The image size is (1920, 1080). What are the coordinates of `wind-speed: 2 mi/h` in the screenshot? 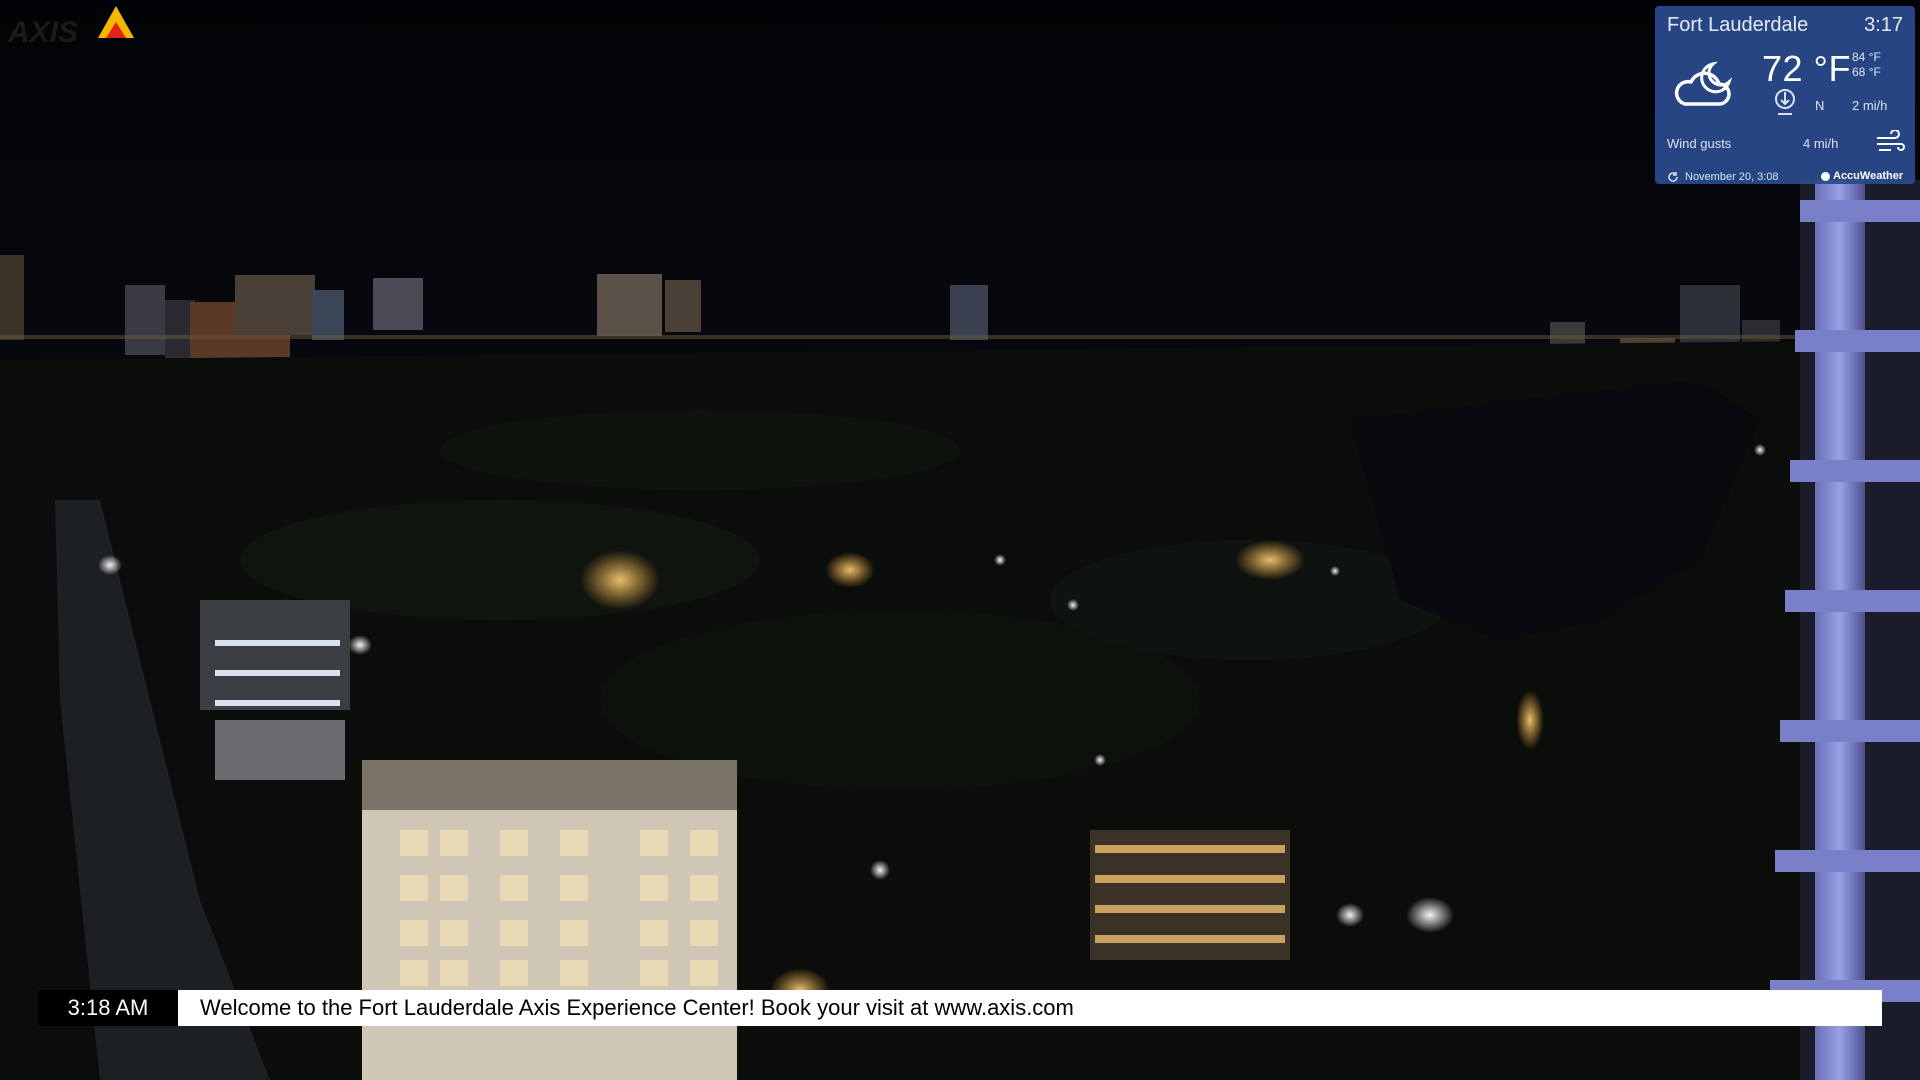 It's located at (1870, 105).